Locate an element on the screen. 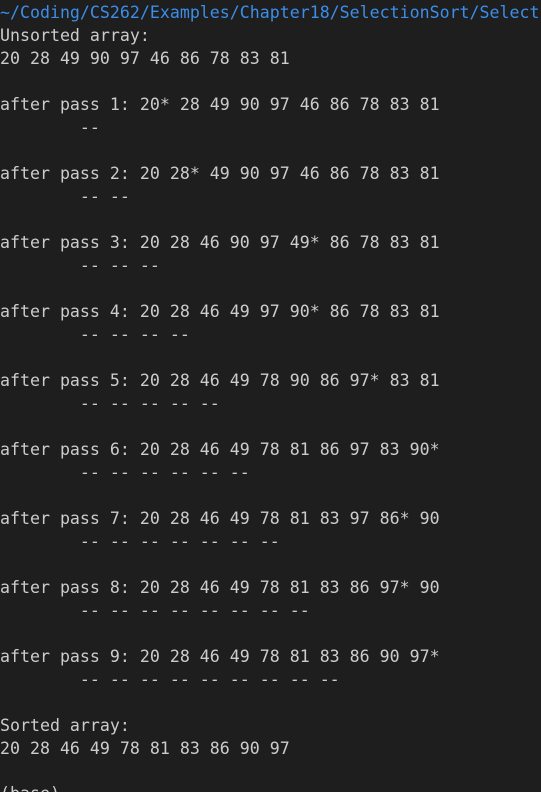  pass-6-marker: -- -- -- -- -- -- is located at coordinates (125, 472).